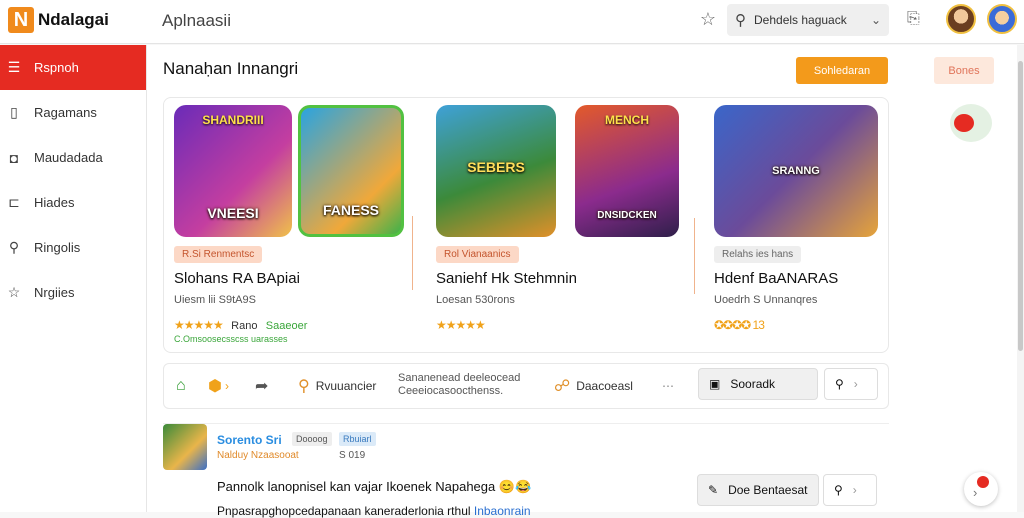  Describe the element at coordinates (261, 386) in the screenshot. I see `share-icon: ➦` at that location.